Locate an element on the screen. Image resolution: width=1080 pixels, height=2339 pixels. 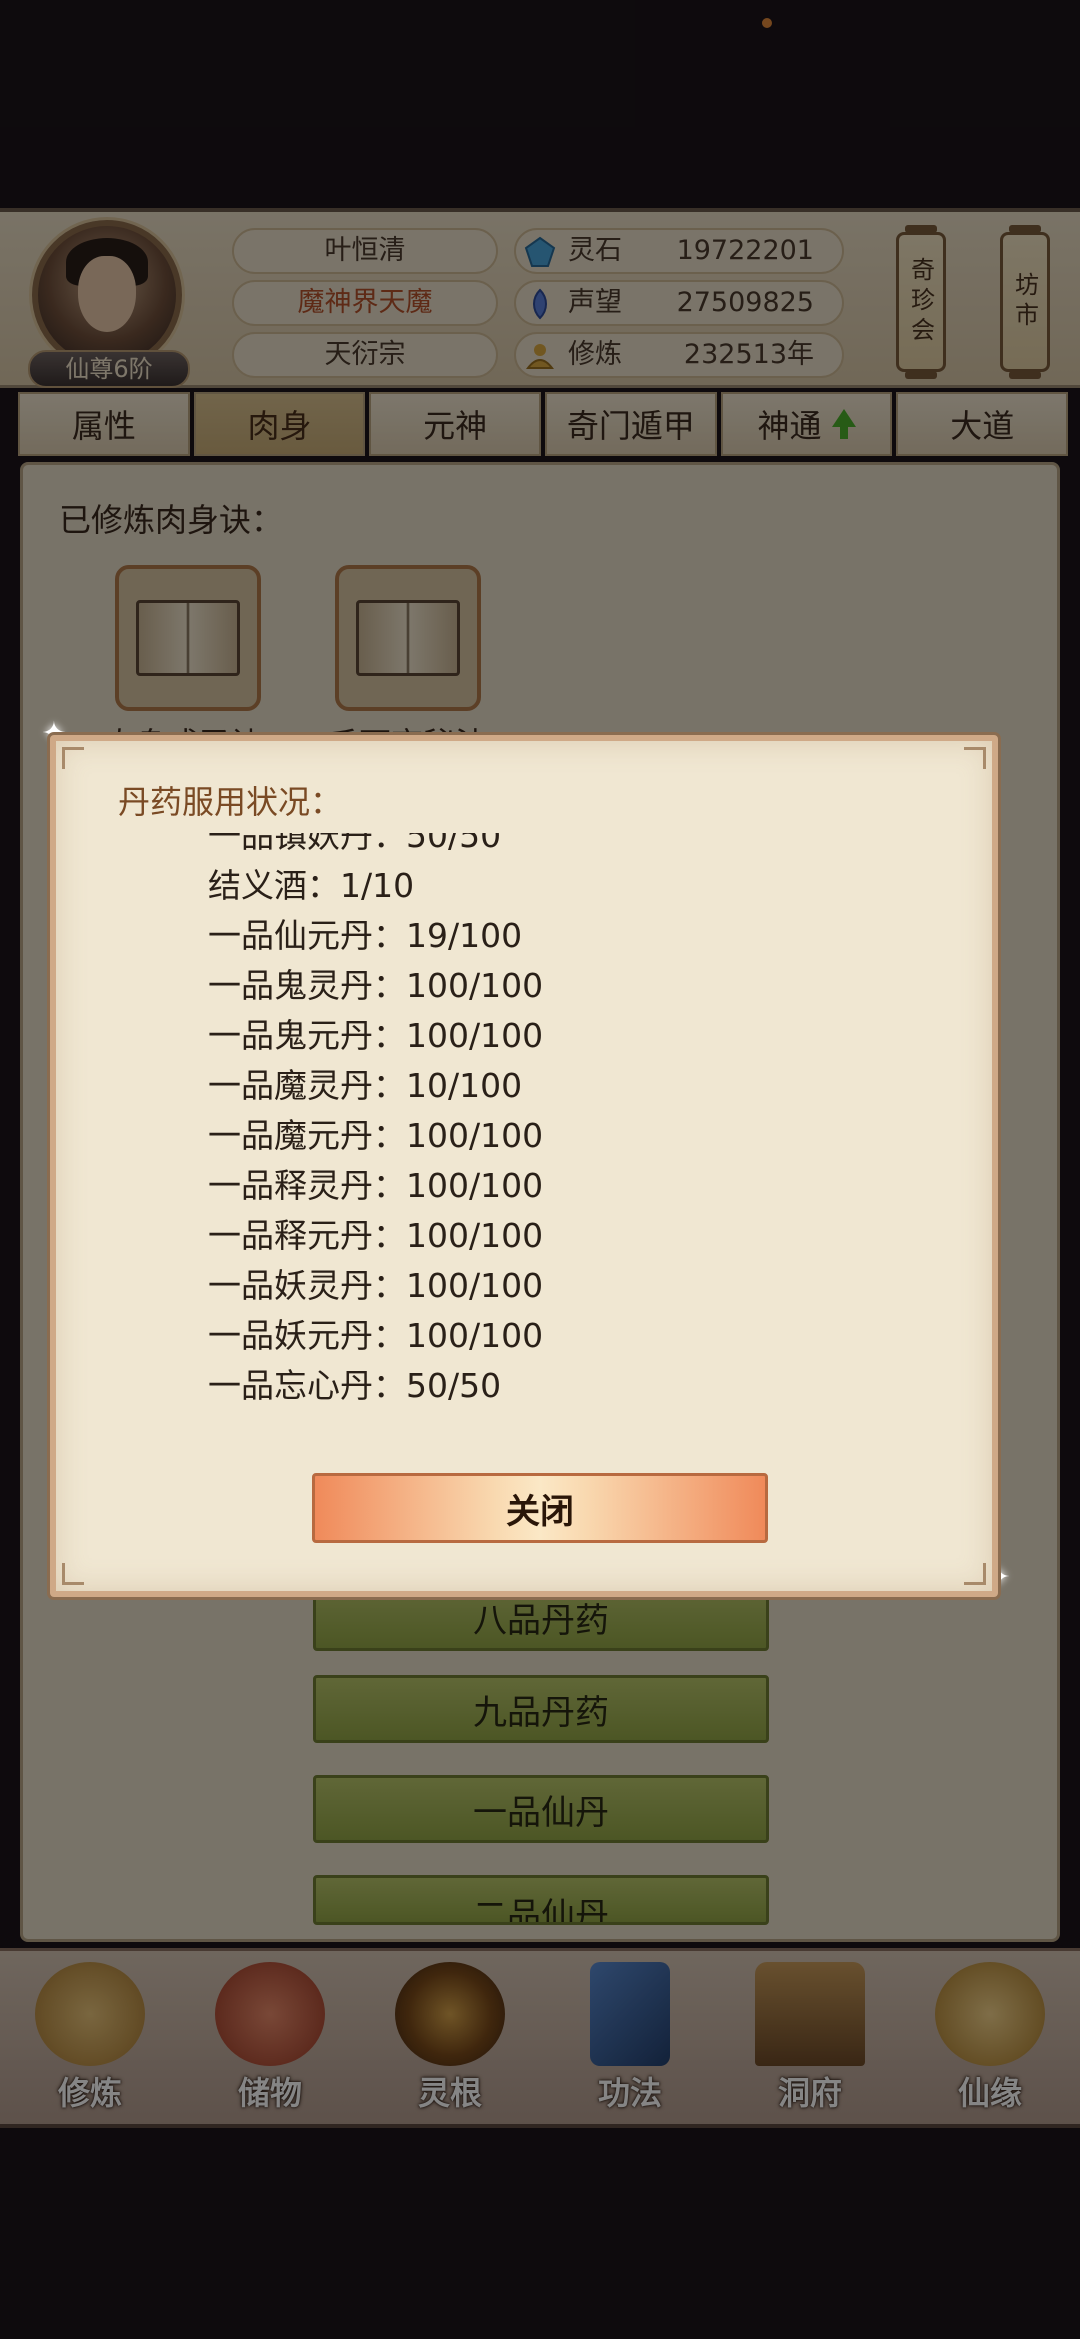
list-item: 一品妖元丹：100/100 is located at coordinates (376, 1335).